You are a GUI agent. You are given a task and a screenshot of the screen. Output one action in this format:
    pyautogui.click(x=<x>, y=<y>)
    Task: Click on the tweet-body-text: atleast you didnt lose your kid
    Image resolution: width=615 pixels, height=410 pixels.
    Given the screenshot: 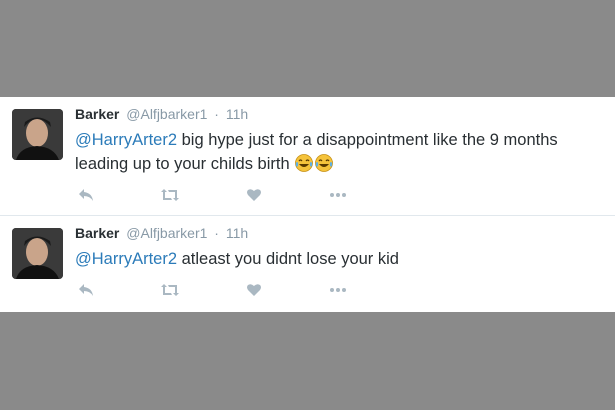 What is the action you would take?
    pyautogui.click(x=288, y=259)
    